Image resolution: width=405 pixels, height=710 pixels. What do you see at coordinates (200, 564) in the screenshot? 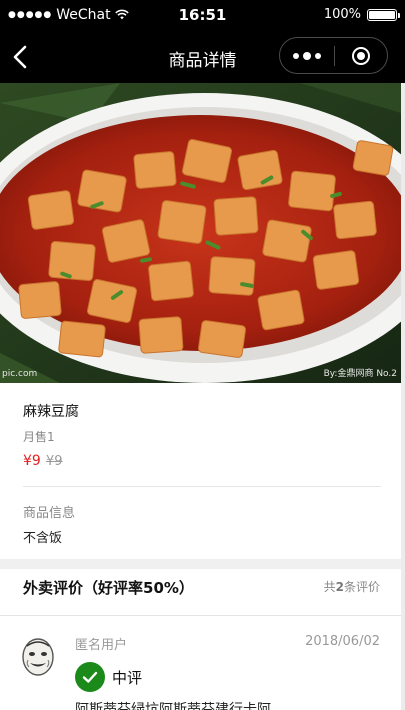
I see `section-gap` at bounding box center [200, 564].